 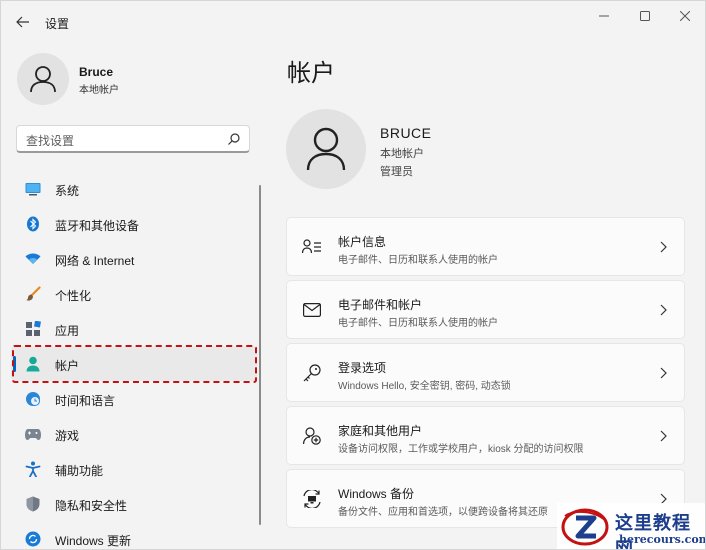 I want to click on globe-clock-icon, so click(x=33, y=399).